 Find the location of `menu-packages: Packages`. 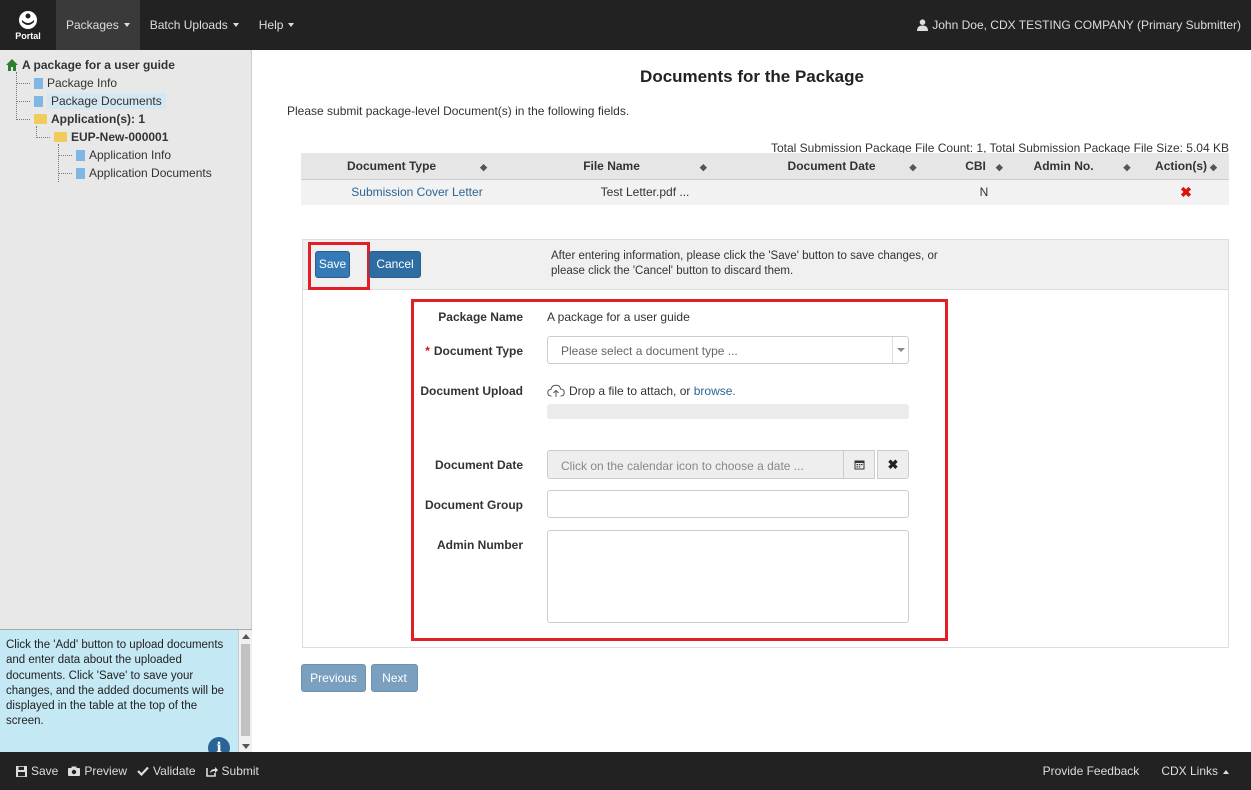

menu-packages: Packages is located at coordinates (98, 25).